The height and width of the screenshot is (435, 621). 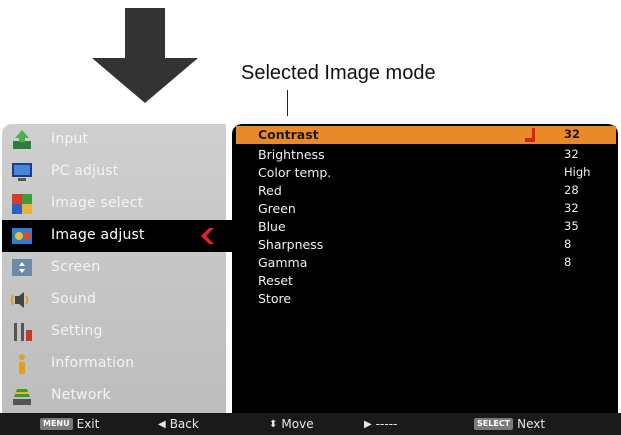 I want to click on select-key-icon: SELECT, so click(x=494, y=424).